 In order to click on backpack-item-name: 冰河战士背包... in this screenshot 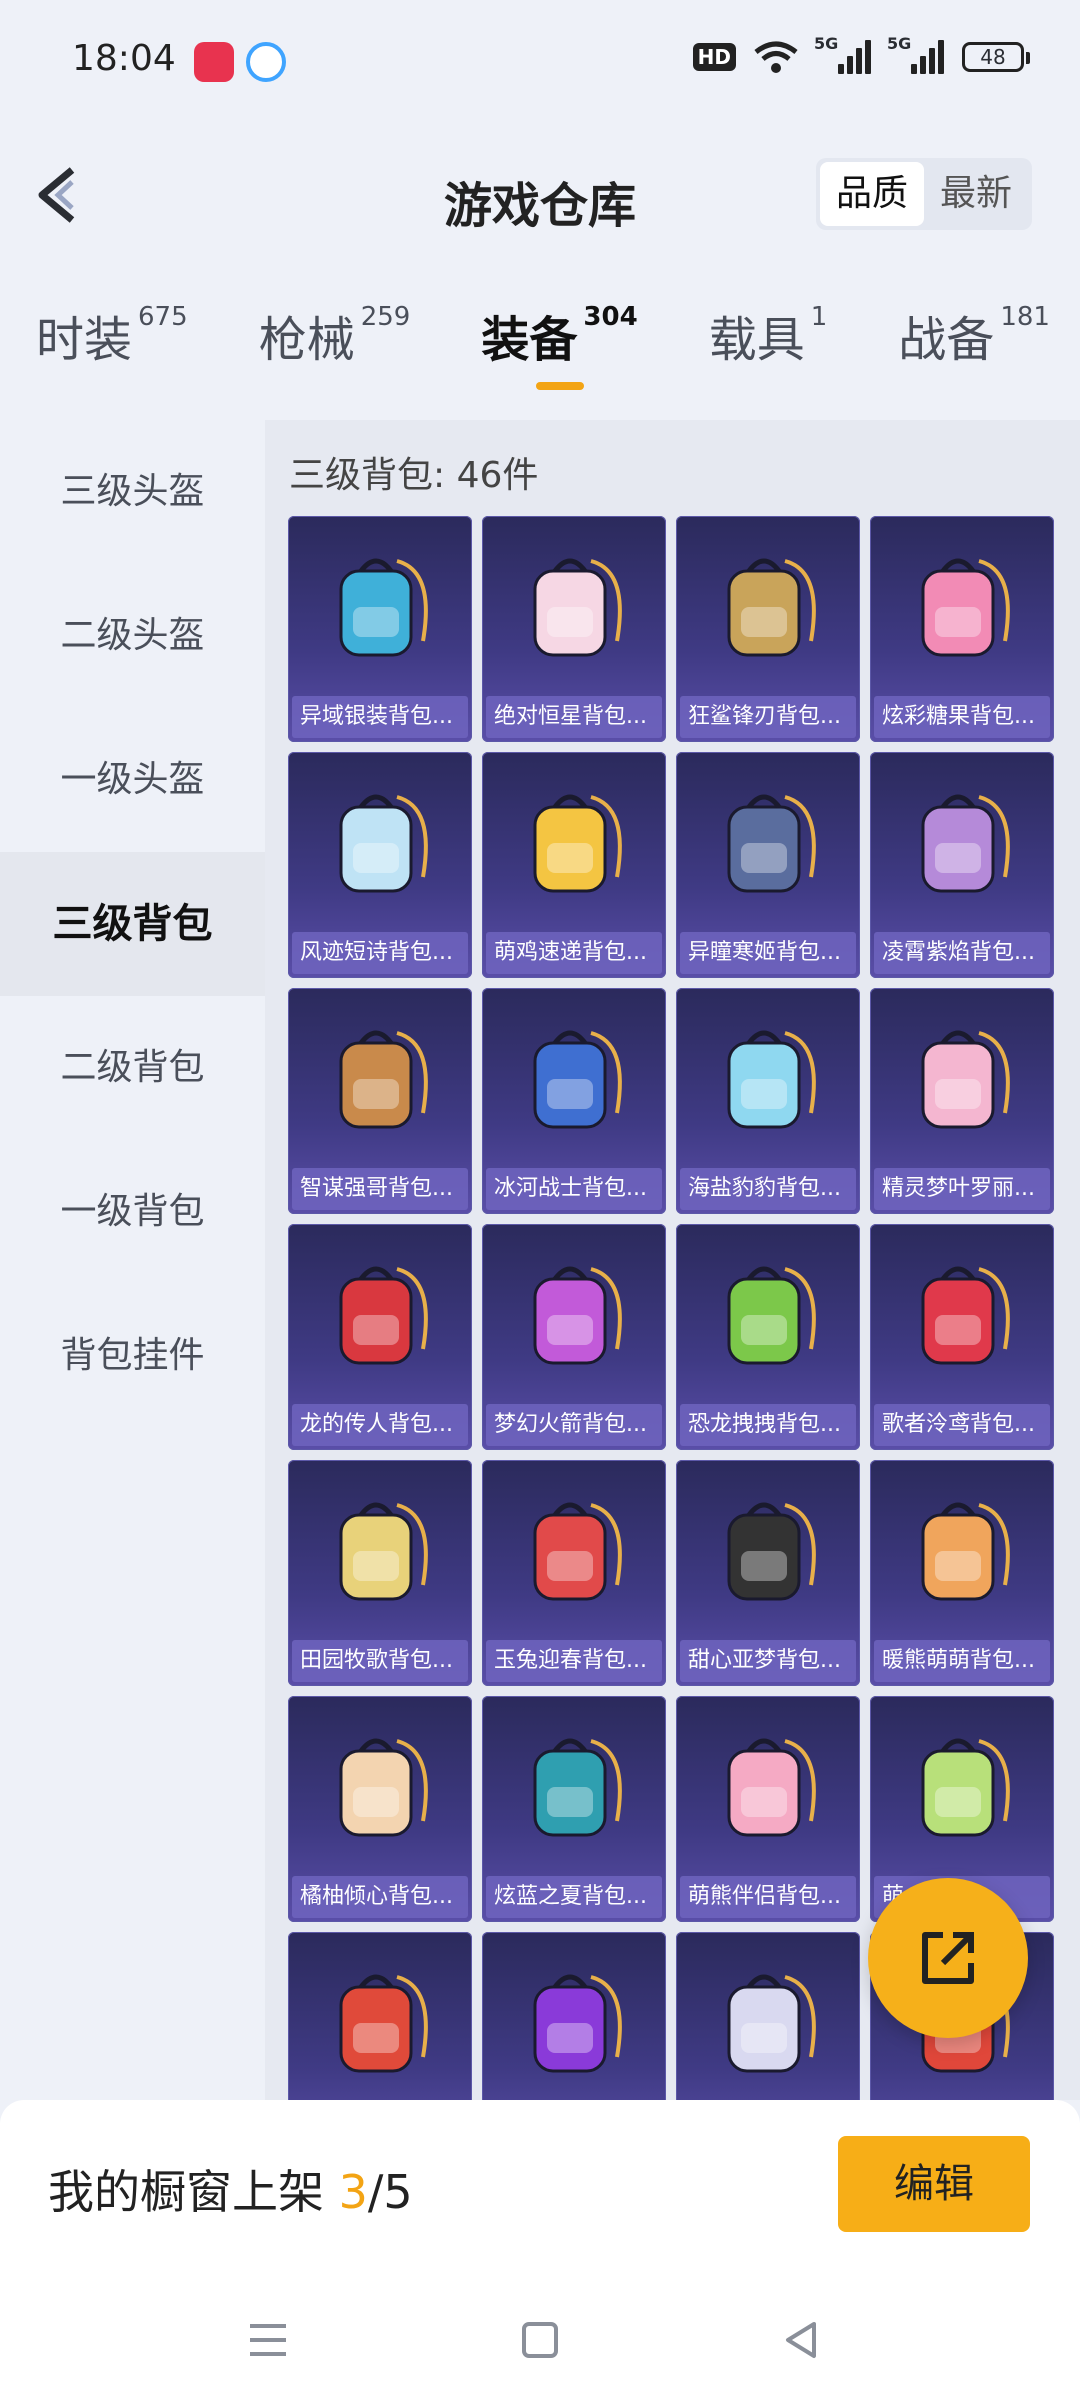, I will do `click(574, 1189)`.